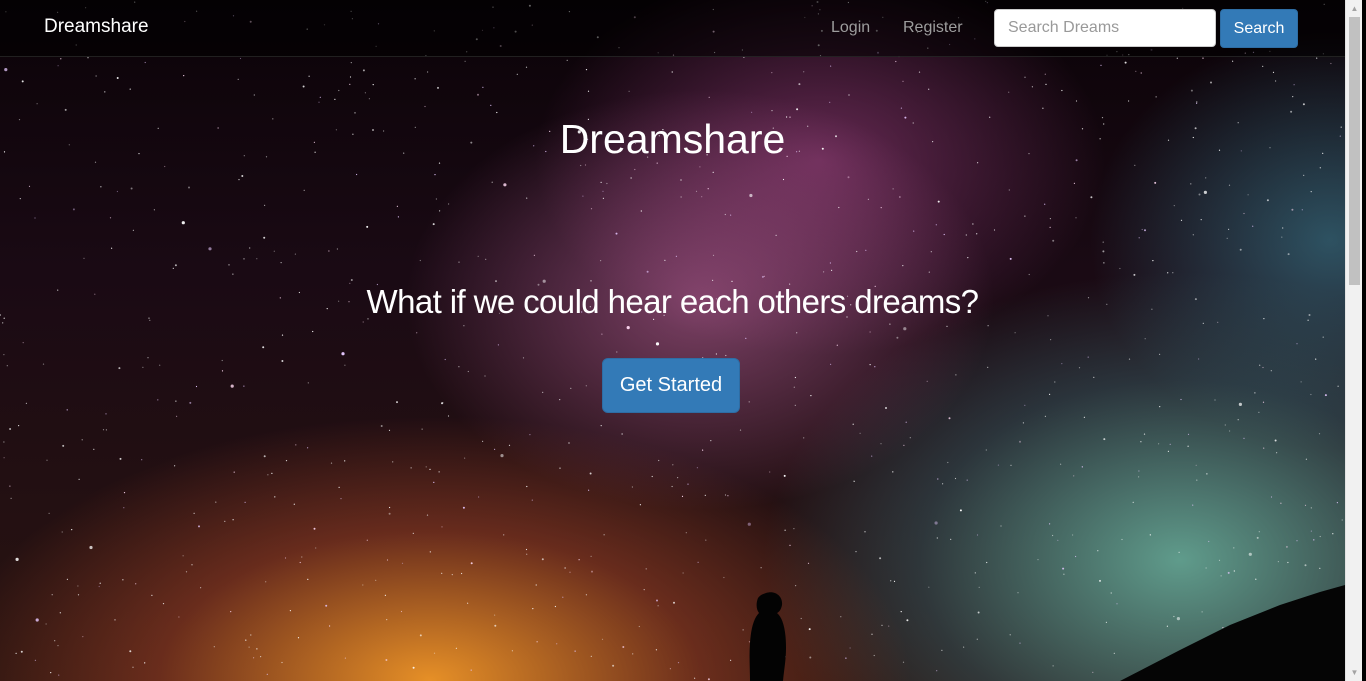 The height and width of the screenshot is (681, 1366). What do you see at coordinates (1105, 28) in the screenshot?
I see `search-input` at bounding box center [1105, 28].